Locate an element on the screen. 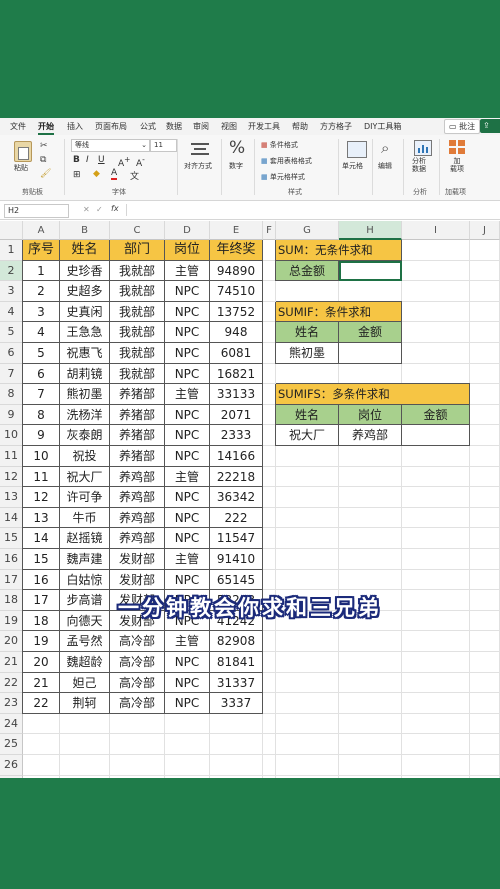 The width and height of the screenshot is (500, 889). row-header: 20 is located at coordinates (11, 641).